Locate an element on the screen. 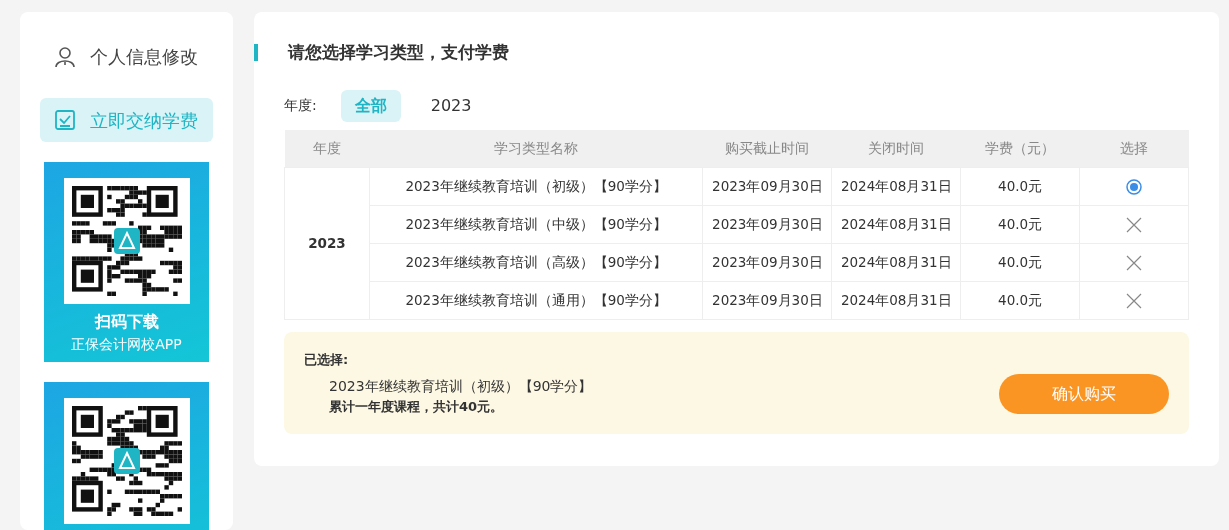 Image resolution: width=1229 pixels, height=530 pixels. selected-course: 2023年继续教育培训（初级）【90学分】 is located at coordinates (460, 386).